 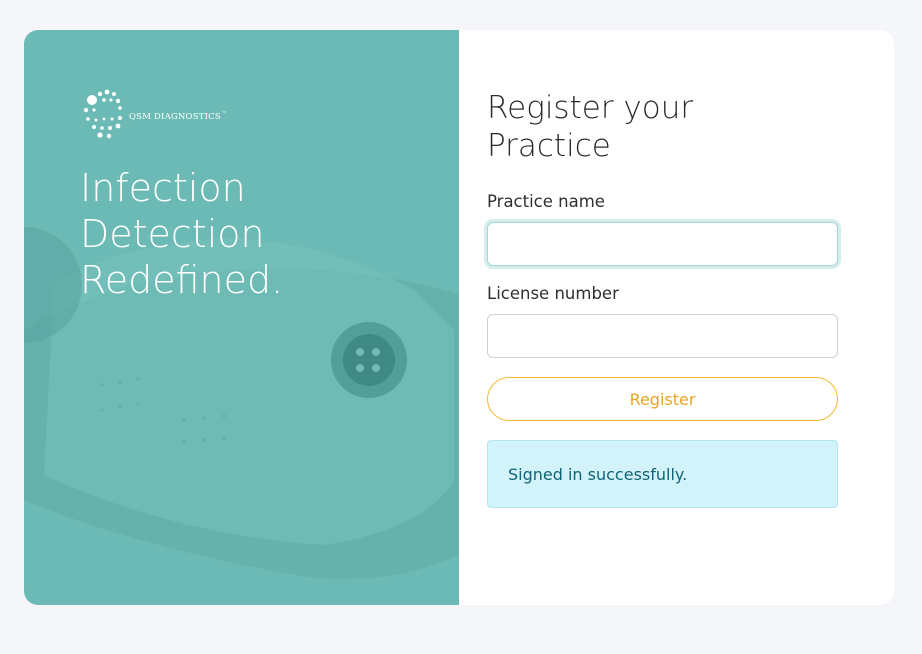 I want to click on trademark-mark: ™, so click(x=224, y=114).